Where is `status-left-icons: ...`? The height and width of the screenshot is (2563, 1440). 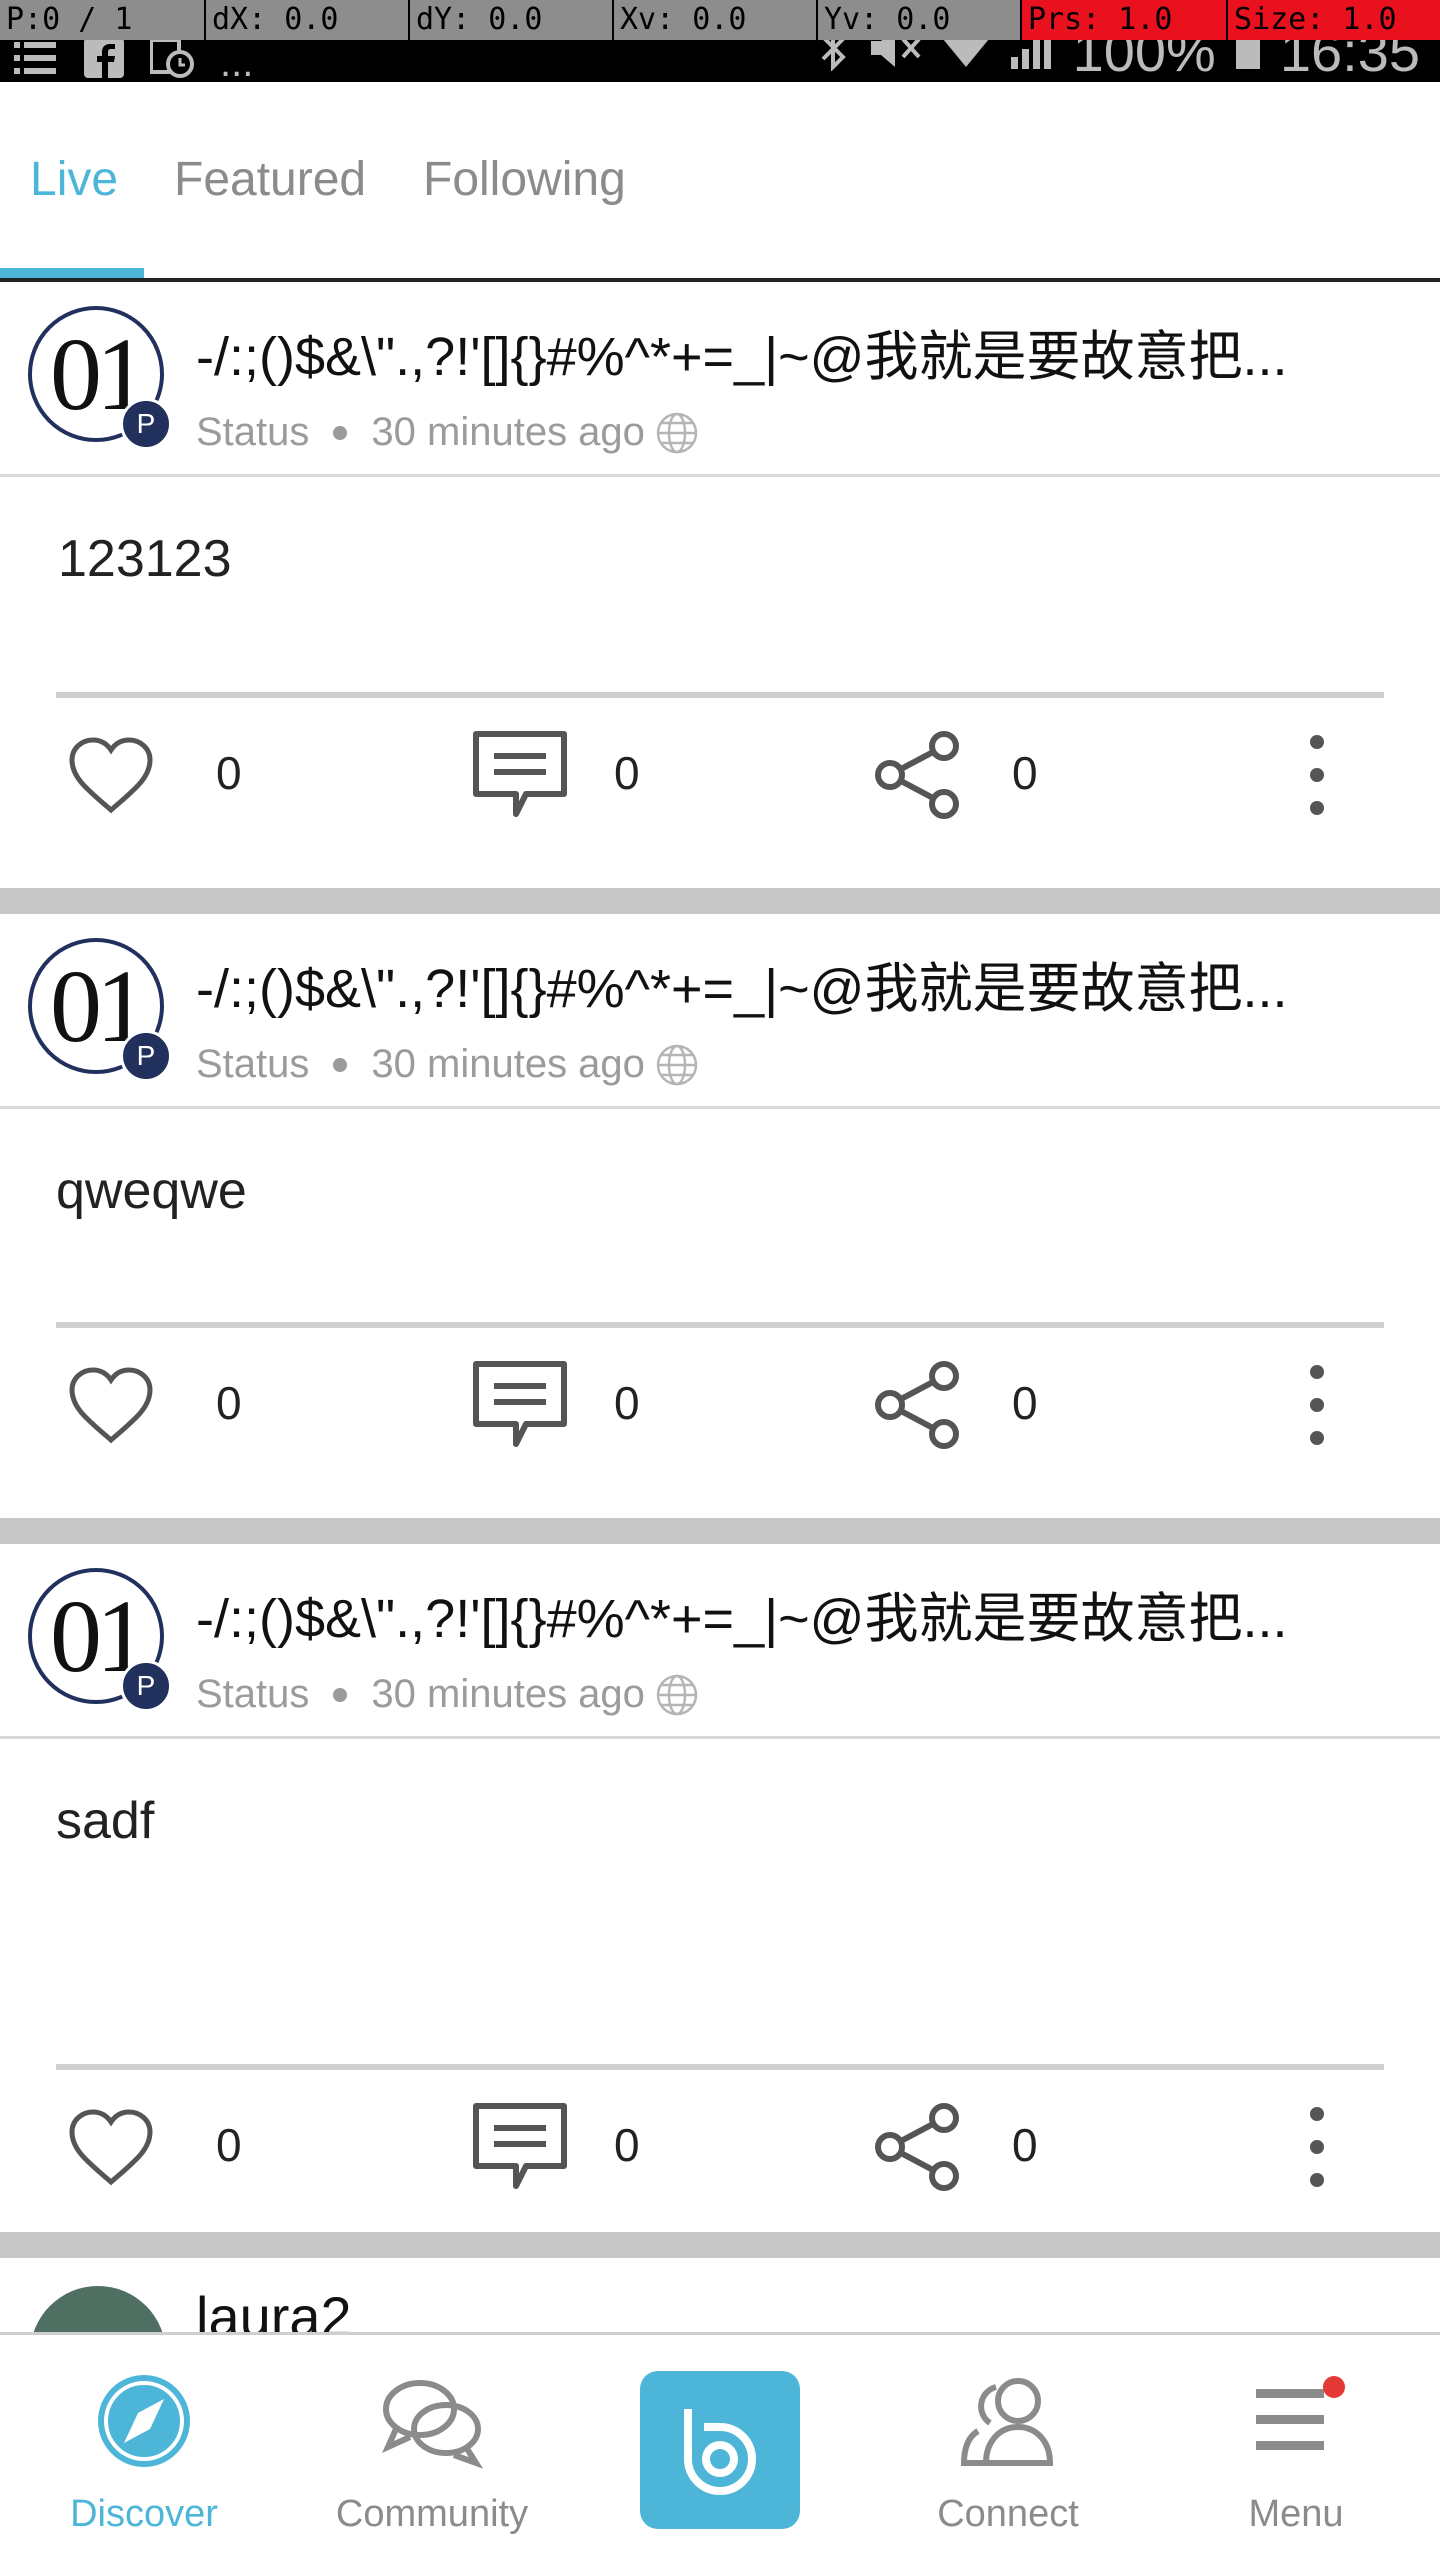 status-left-icons: ... is located at coordinates (133, 60).